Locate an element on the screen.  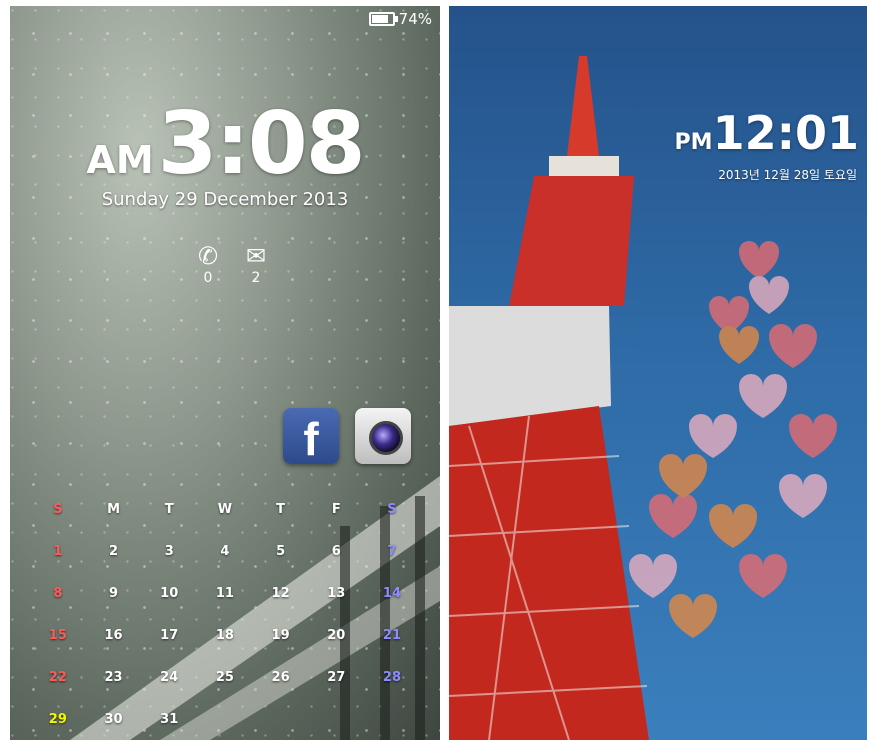
calendar-week-row: 1 2 3 4 5 6 7 is located at coordinates (225, 551).